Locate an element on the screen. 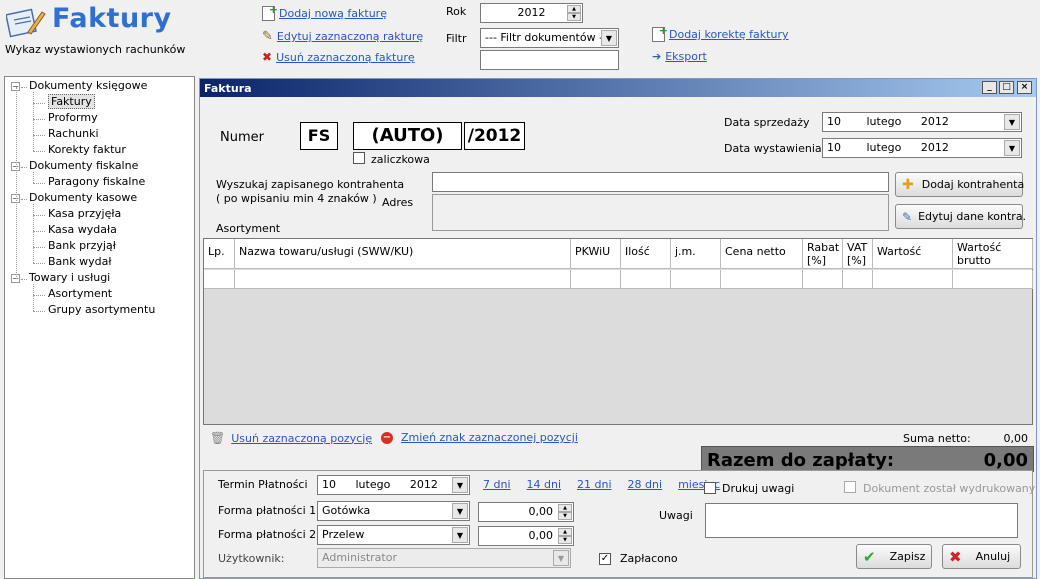 This screenshot has width=1040, height=579. amount-1-spin-buttons: ▲ ▼ is located at coordinates (565, 512).